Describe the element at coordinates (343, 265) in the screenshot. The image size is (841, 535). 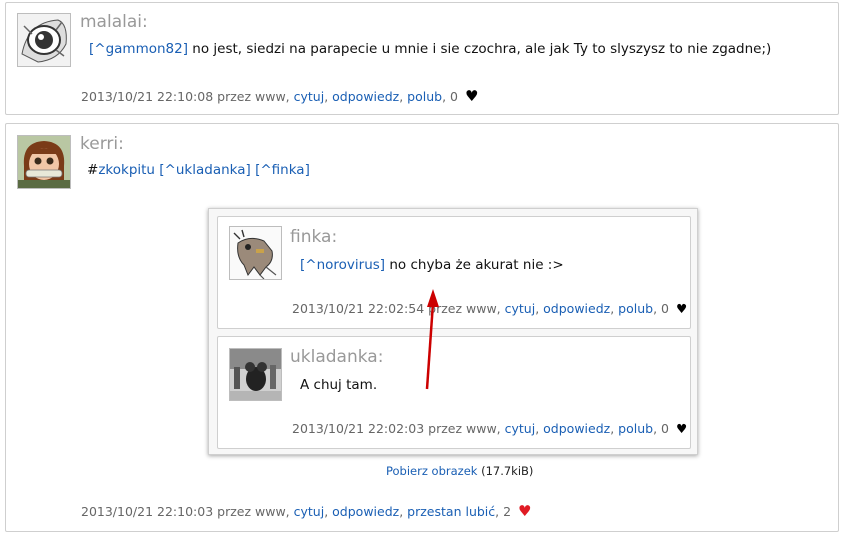
I see `mention-link: [^norovirus]` at that location.